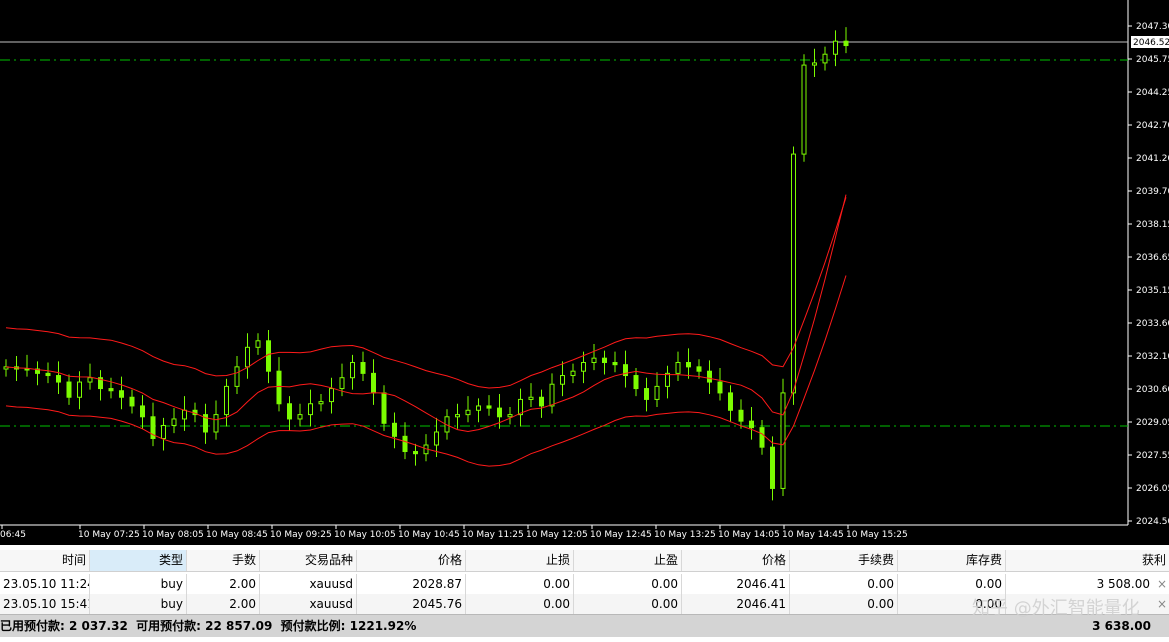  Describe the element at coordinates (736, 560) in the screenshot. I see `col-header-current-price: 价格` at that location.